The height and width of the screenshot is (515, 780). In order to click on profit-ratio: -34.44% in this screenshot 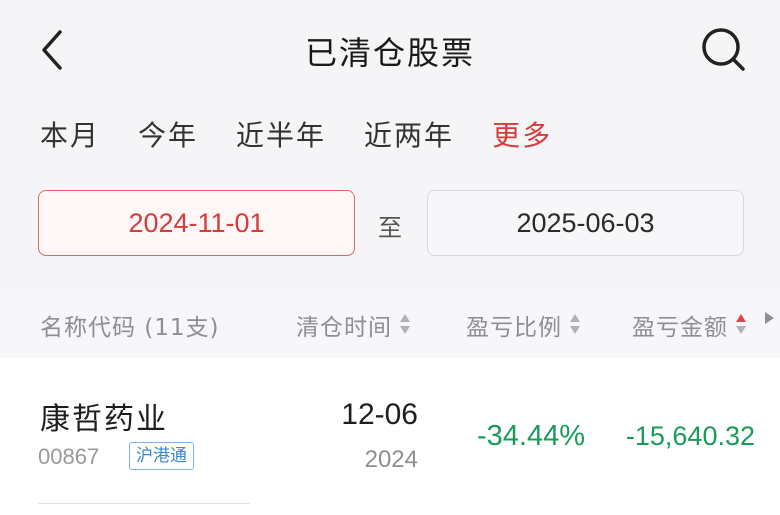, I will do `click(530, 436)`.